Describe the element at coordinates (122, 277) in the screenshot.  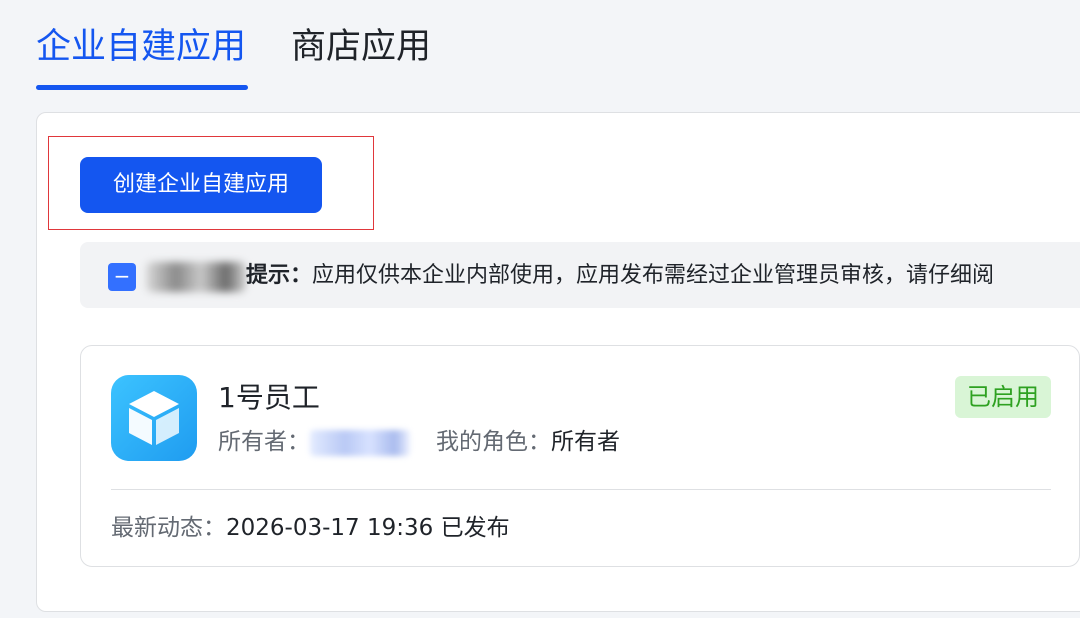
I see `collapse-icon: −` at that location.